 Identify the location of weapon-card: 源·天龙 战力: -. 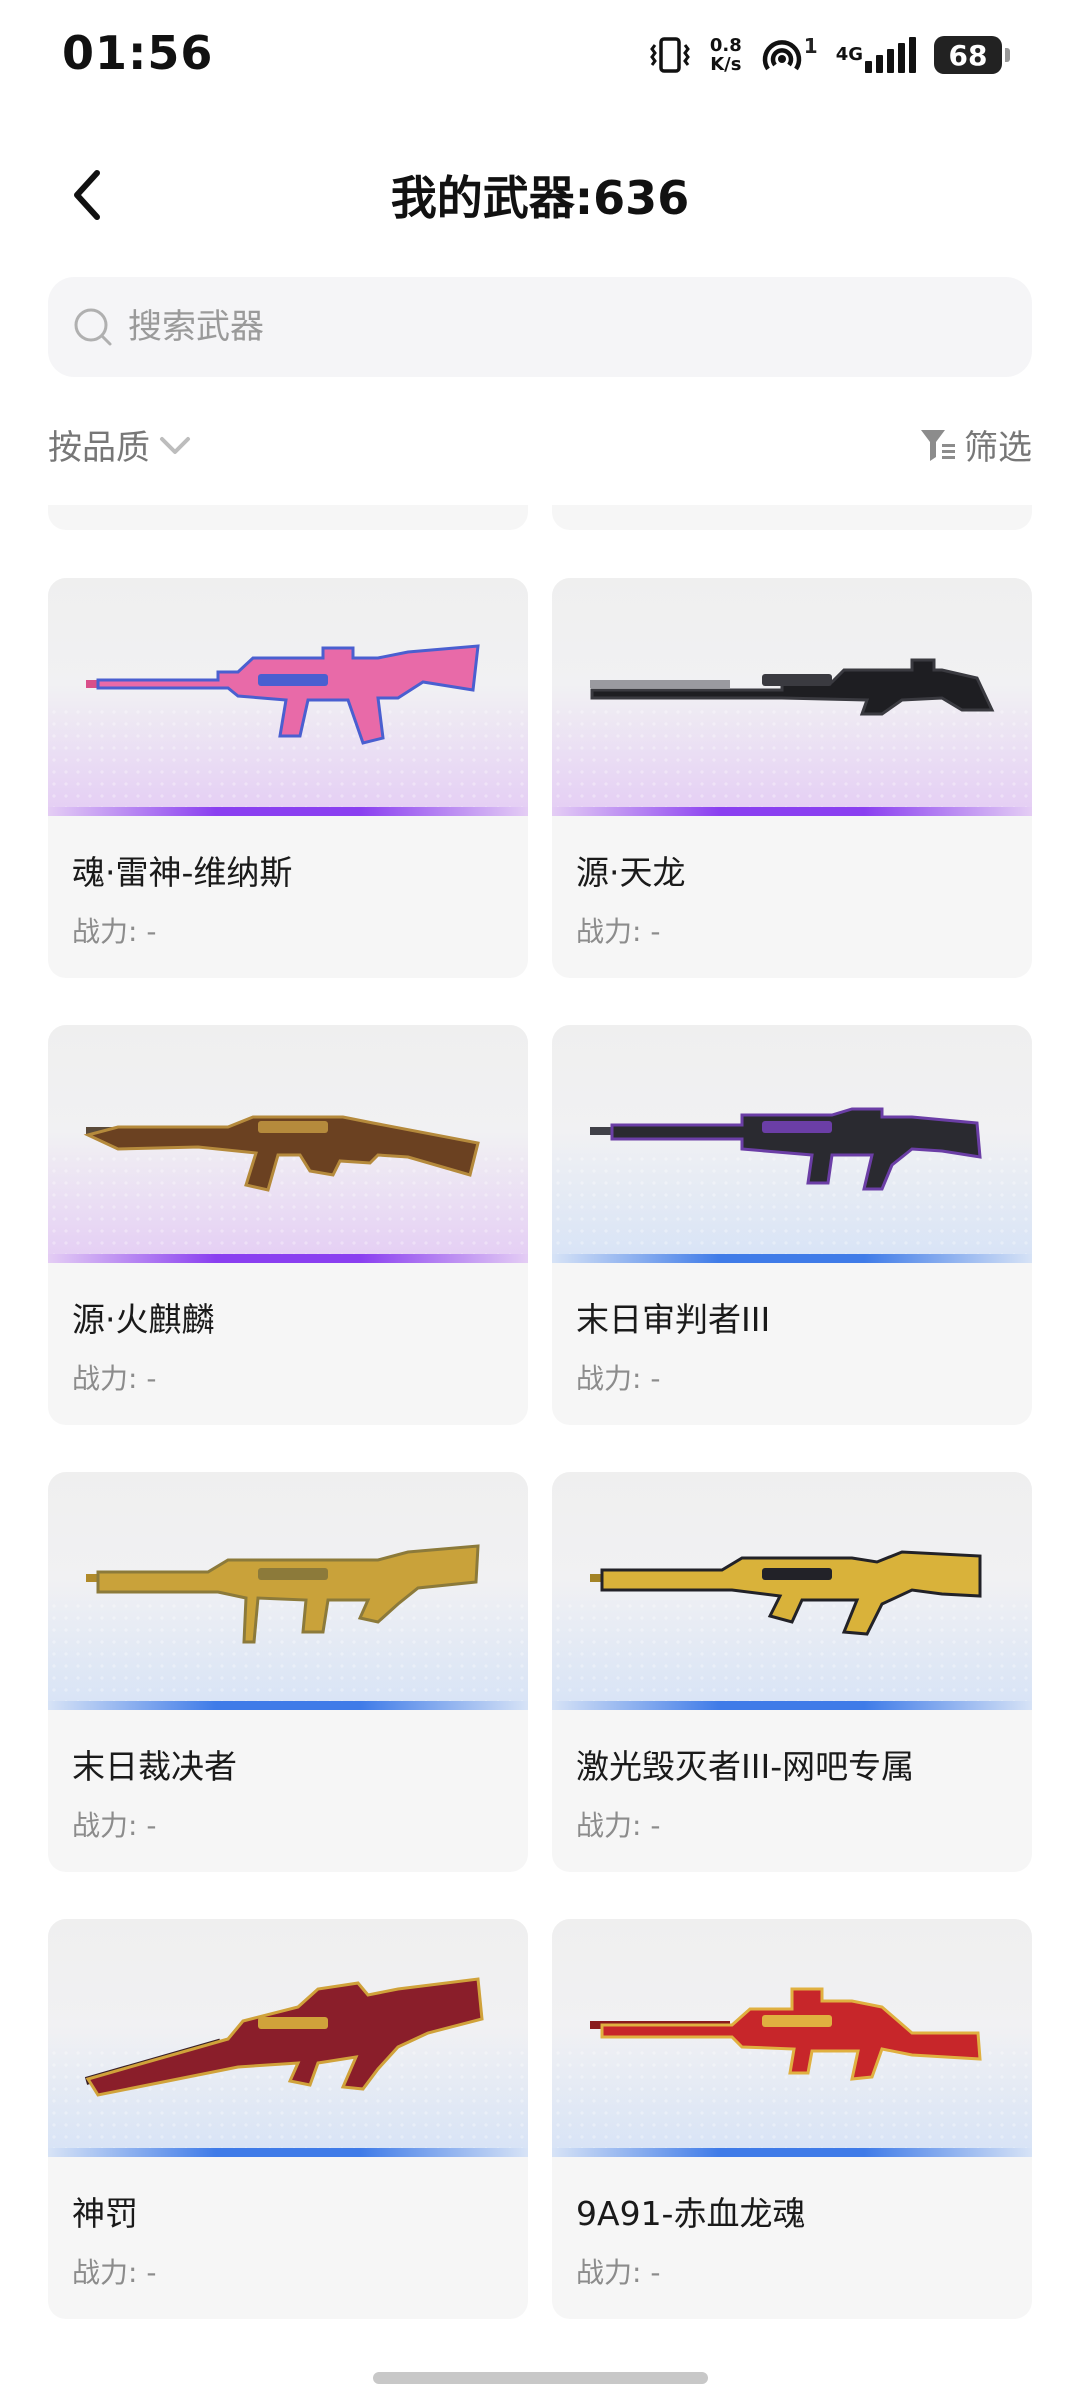
(792, 778).